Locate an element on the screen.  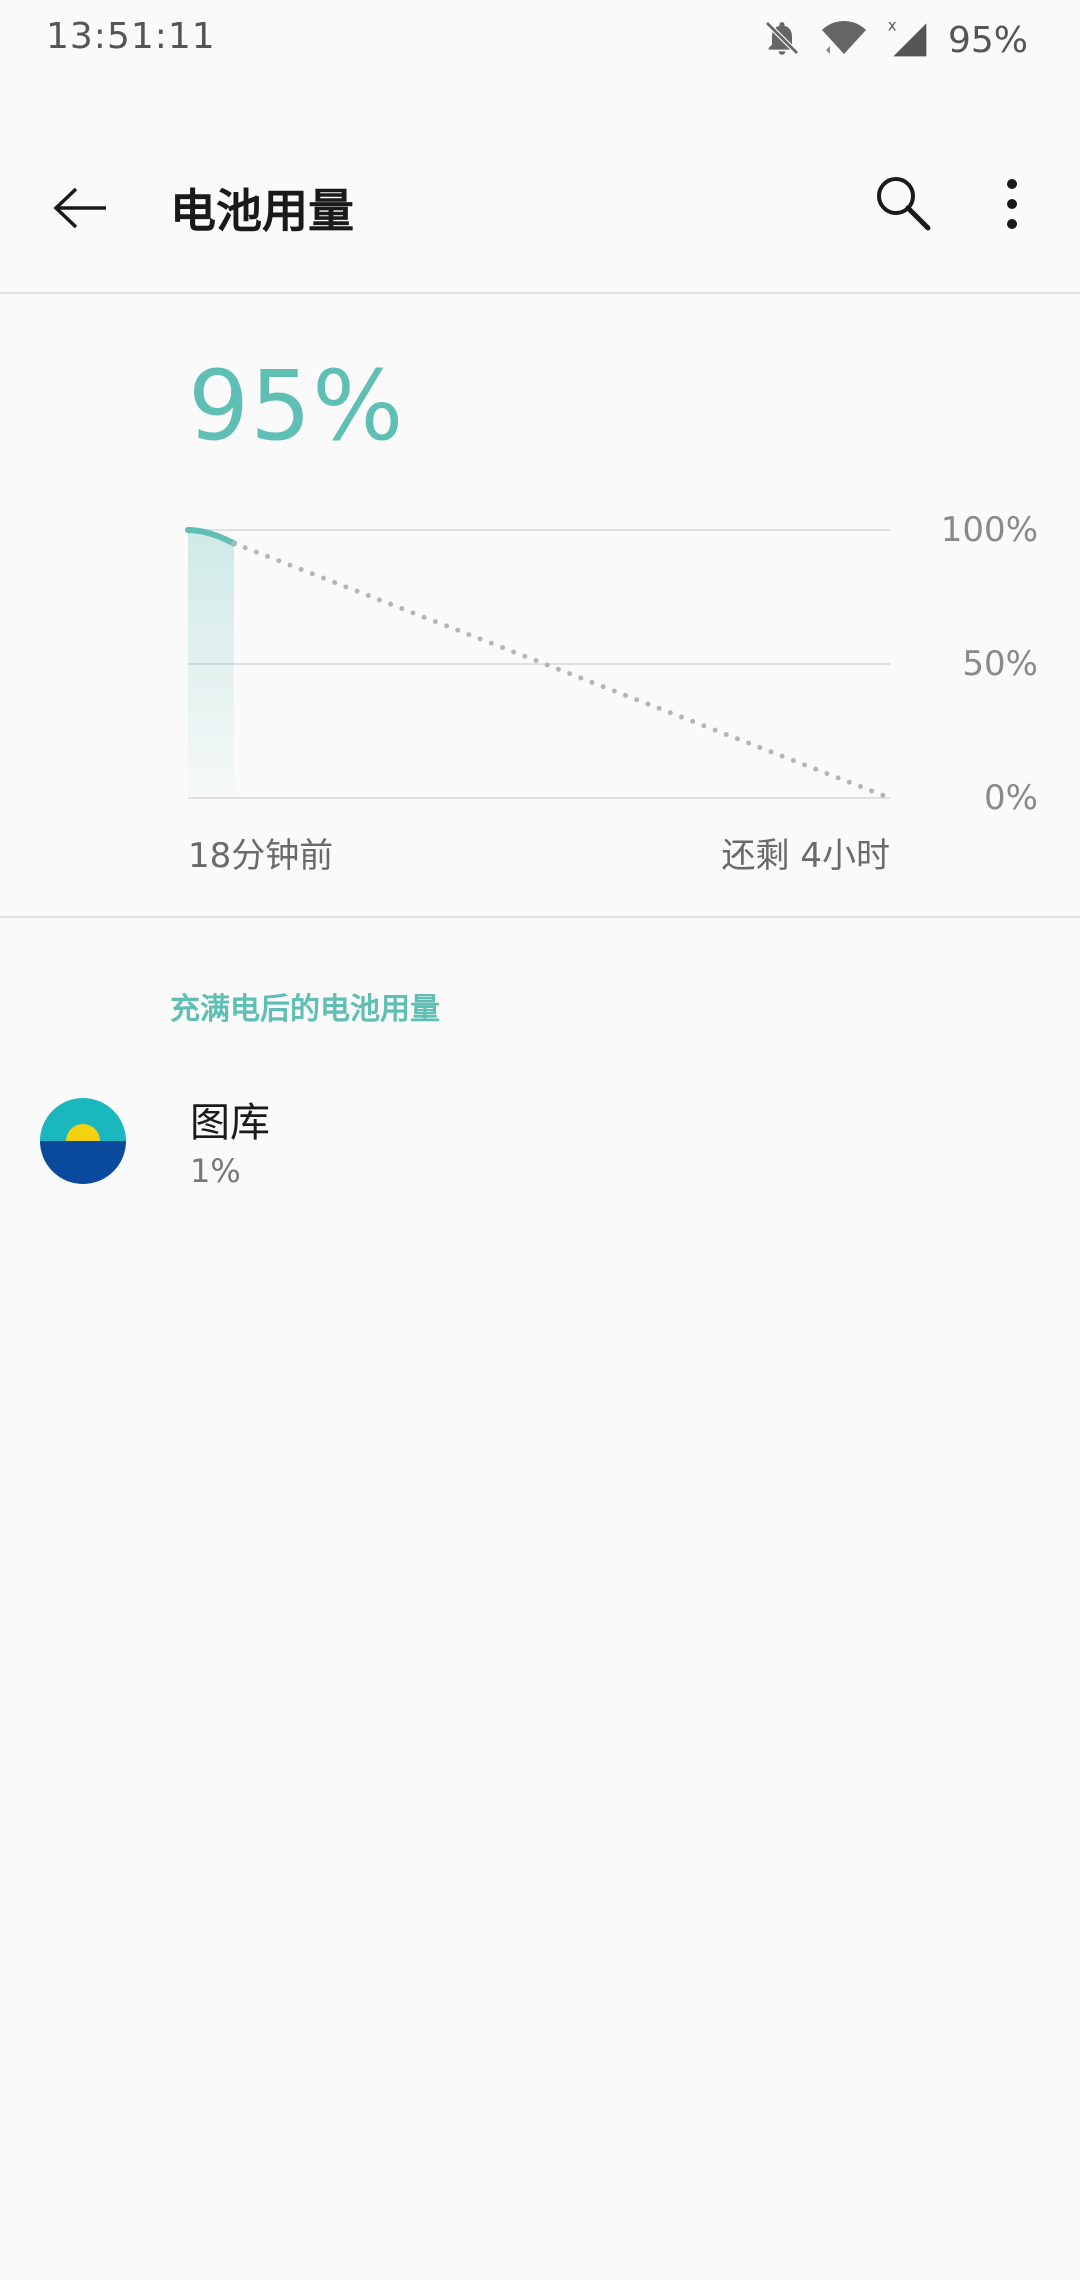
wifi-icon is located at coordinates (844, 40).